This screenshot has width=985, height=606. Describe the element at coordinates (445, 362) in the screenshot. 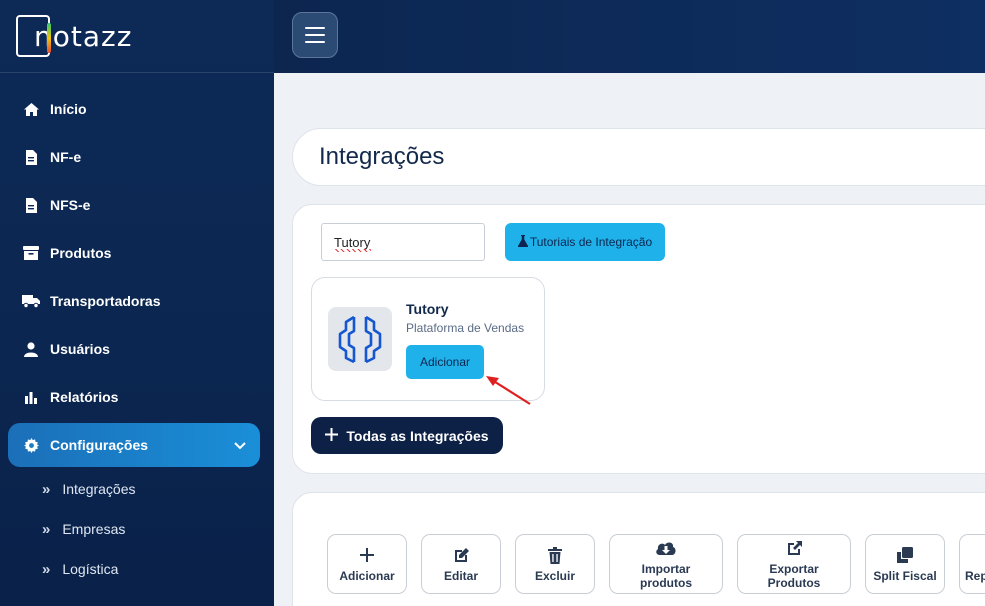

I see `add-integration-button: Adicionar` at that location.